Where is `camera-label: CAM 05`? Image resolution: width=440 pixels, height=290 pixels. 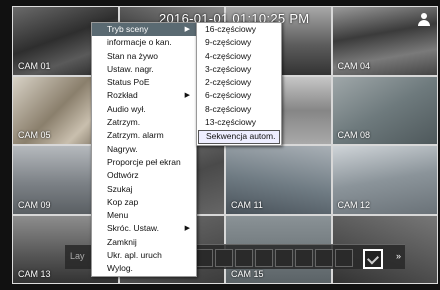 camera-label: CAM 05 is located at coordinates (34, 135).